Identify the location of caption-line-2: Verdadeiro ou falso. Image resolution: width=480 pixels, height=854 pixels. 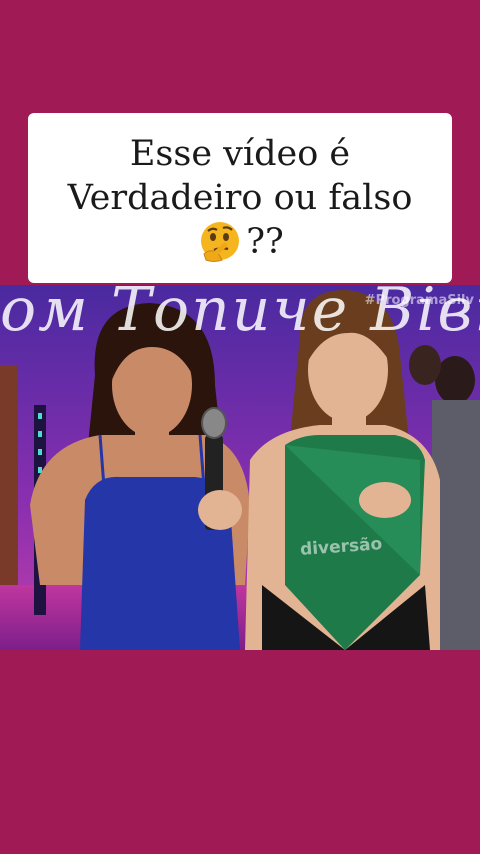
(240, 198).